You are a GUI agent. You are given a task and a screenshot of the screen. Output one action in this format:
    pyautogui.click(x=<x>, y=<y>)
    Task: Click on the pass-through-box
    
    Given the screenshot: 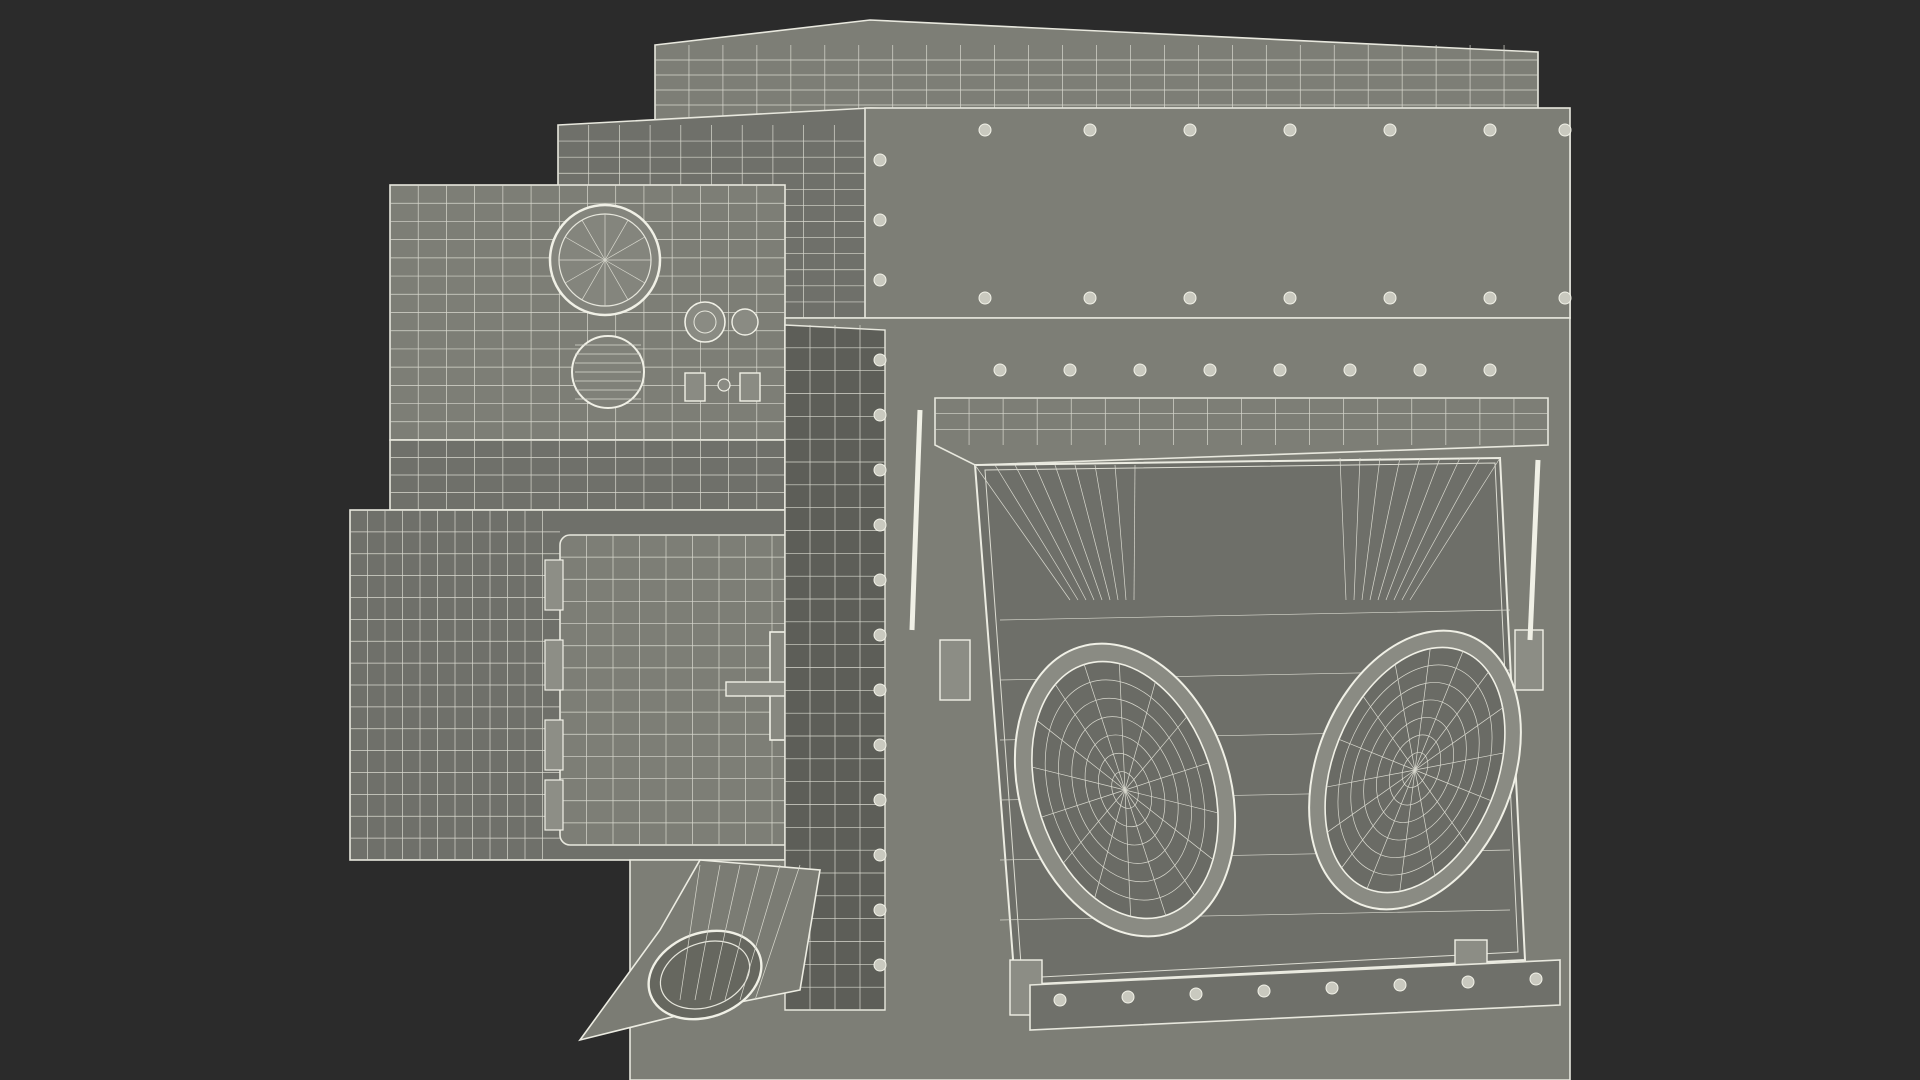 What is the action you would take?
    pyautogui.click(x=595, y=685)
    